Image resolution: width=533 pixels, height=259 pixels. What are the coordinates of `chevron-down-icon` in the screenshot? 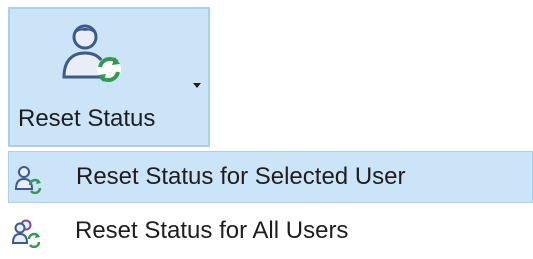 It's located at (197, 85).